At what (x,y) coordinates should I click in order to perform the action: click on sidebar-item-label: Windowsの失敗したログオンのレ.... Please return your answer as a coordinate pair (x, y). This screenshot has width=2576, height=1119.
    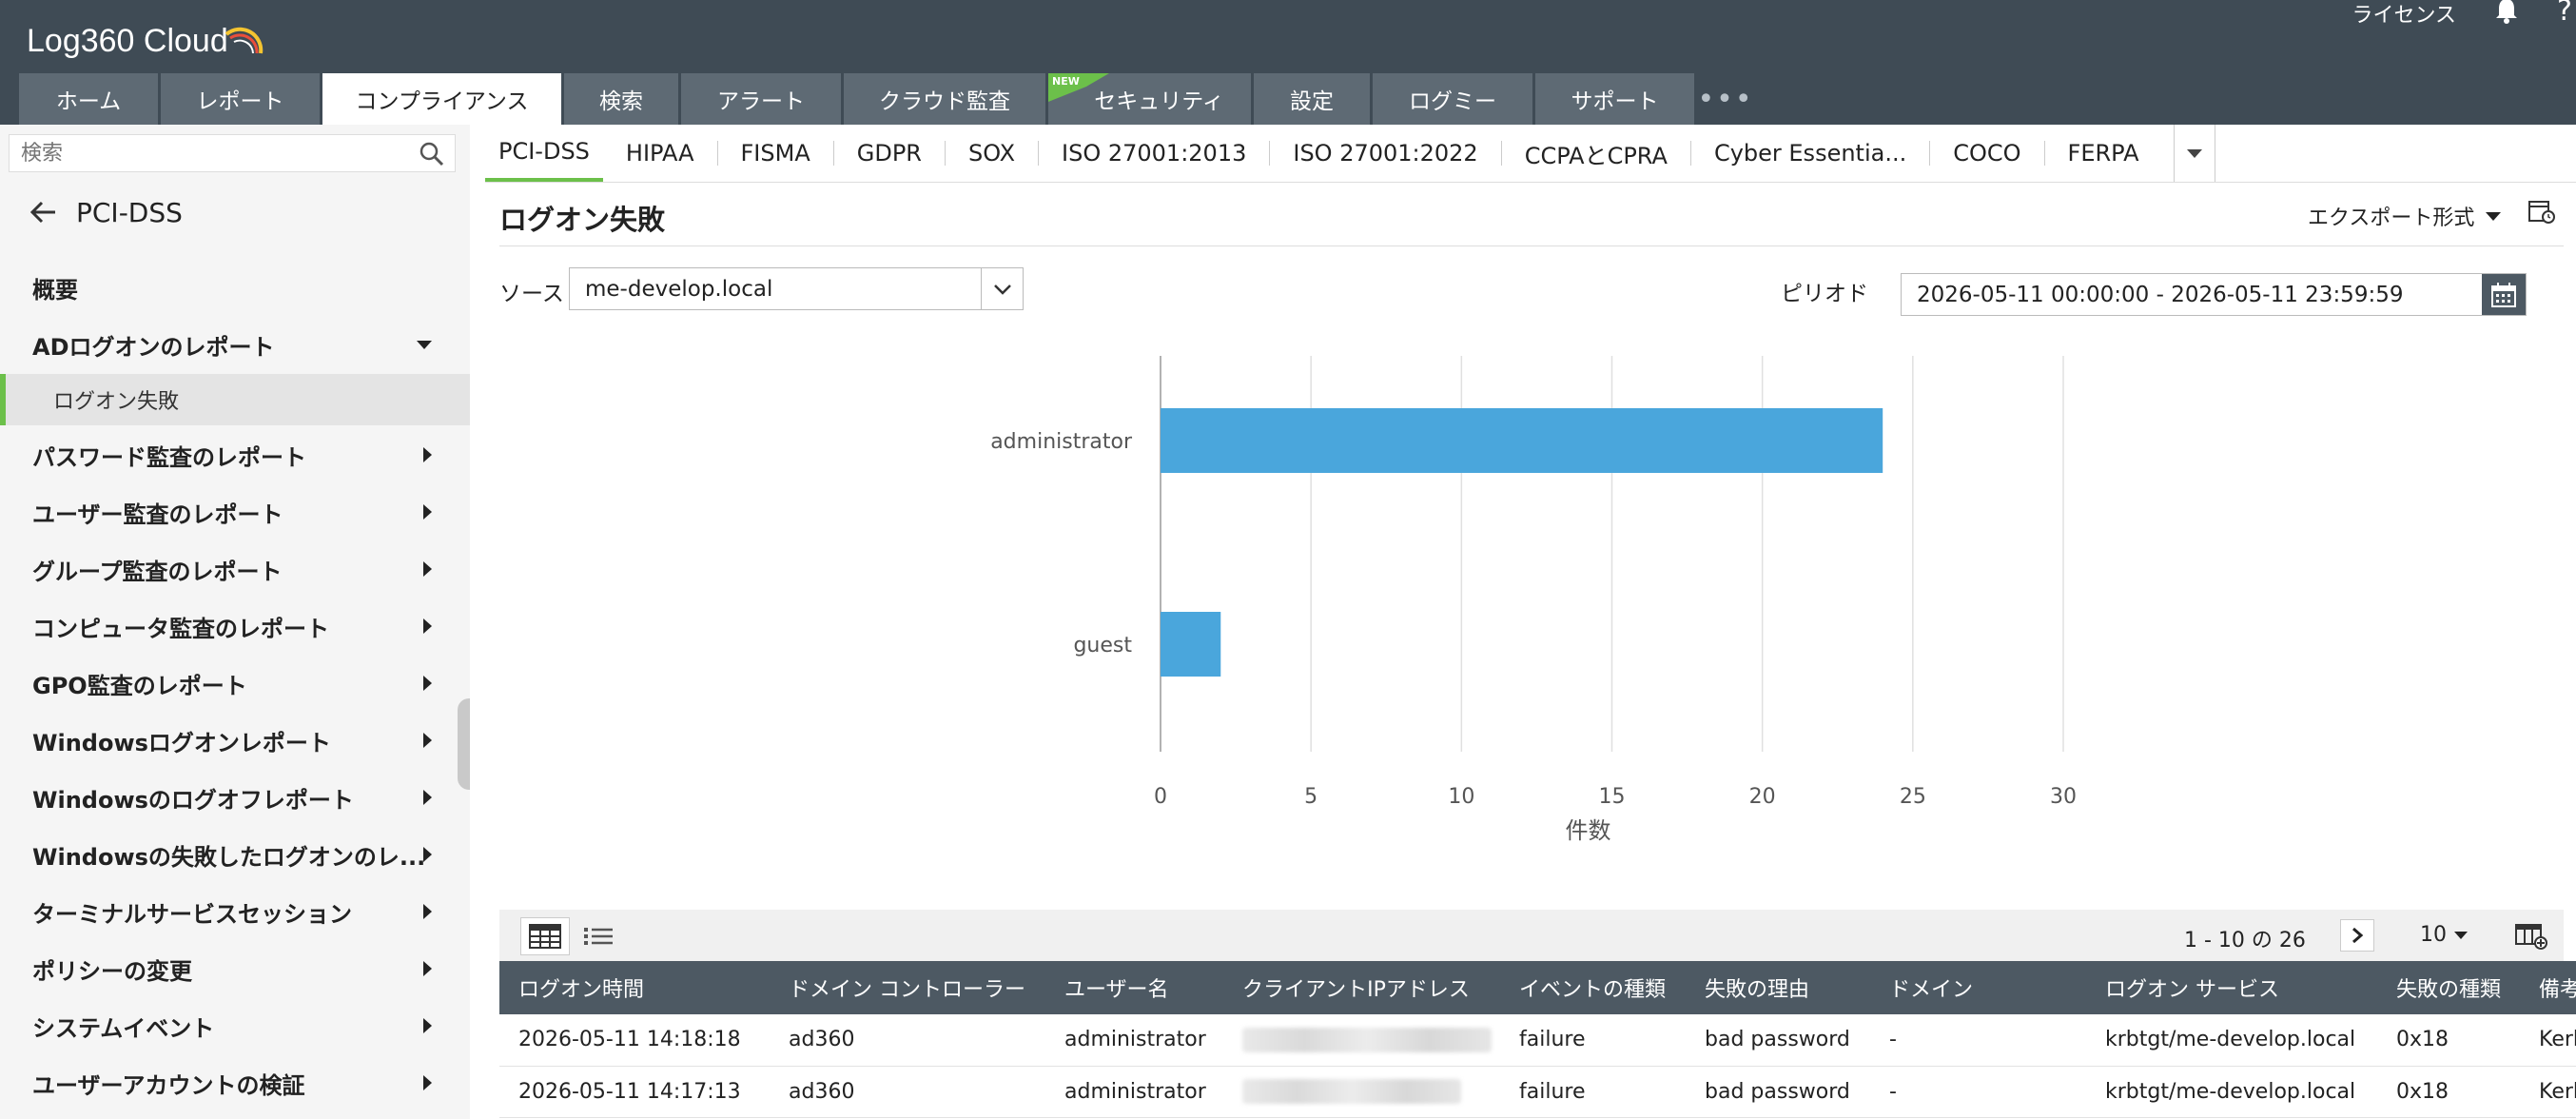
    Looking at the image, I should click on (229, 857).